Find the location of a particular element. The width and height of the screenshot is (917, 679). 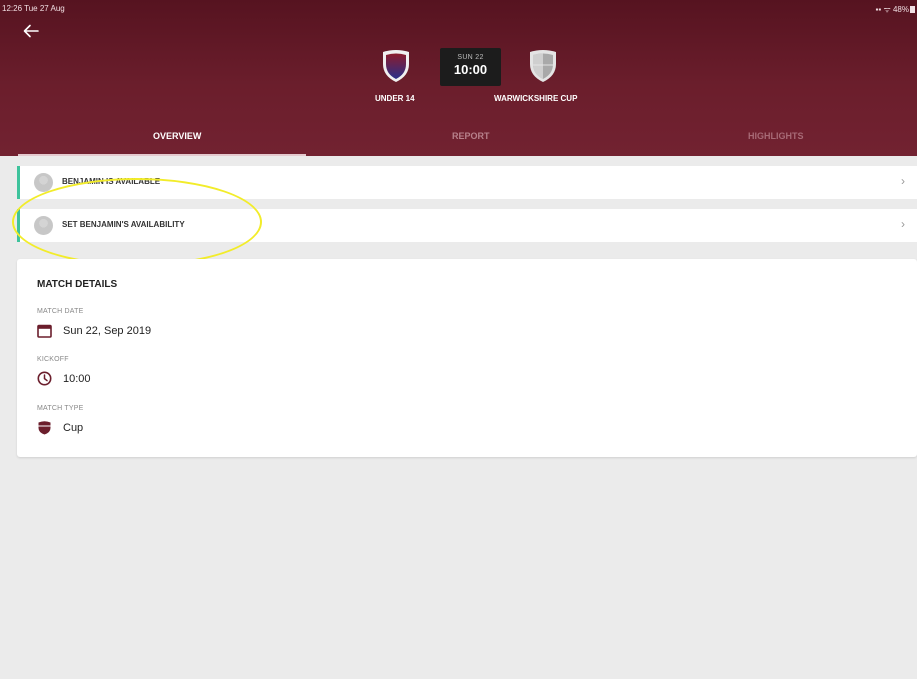

wifi-icon: ᯤ is located at coordinates (887, 9).